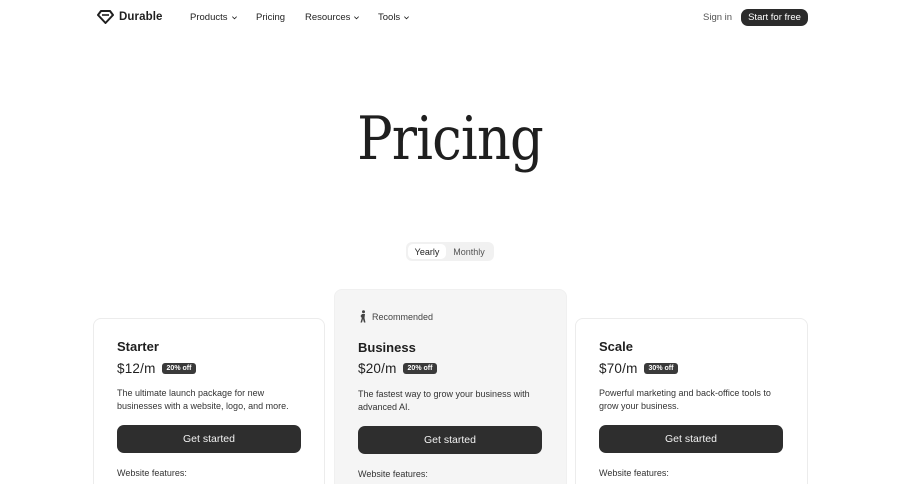 The width and height of the screenshot is (900, 484). Describe the element at coordinates (209, 439) in the screenshot. I see `get-started-button-starter: Get started` at that location.